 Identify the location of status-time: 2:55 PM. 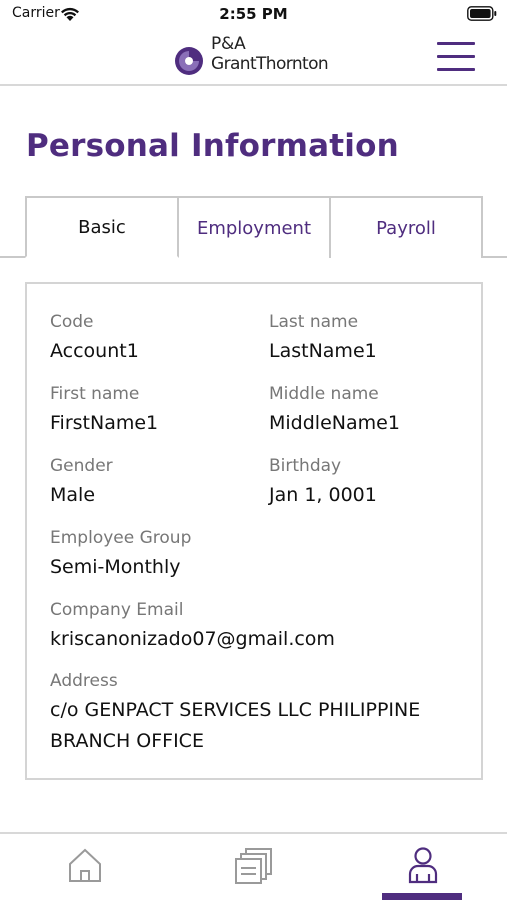
(253, 14).